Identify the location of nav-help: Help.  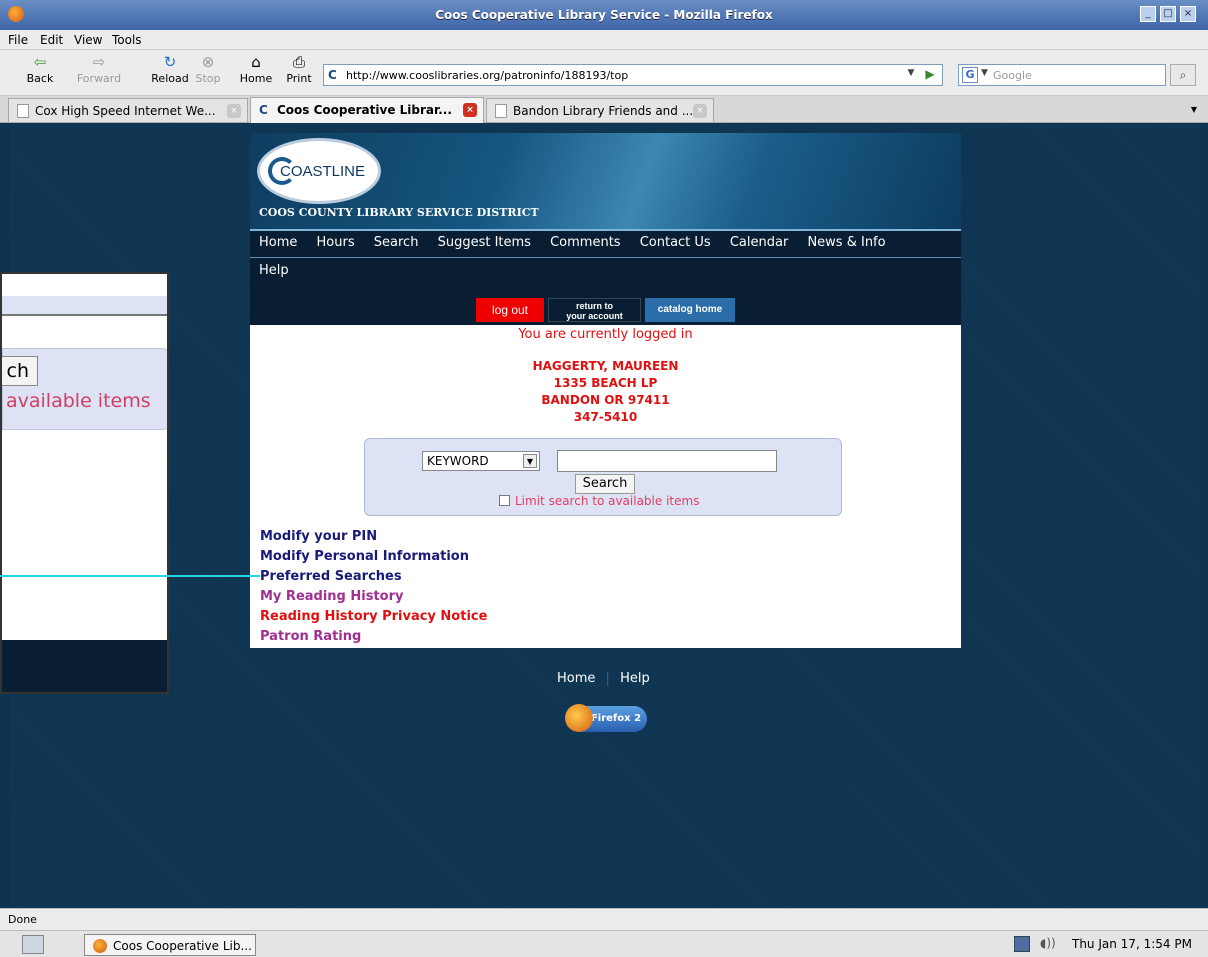
(274, 270).